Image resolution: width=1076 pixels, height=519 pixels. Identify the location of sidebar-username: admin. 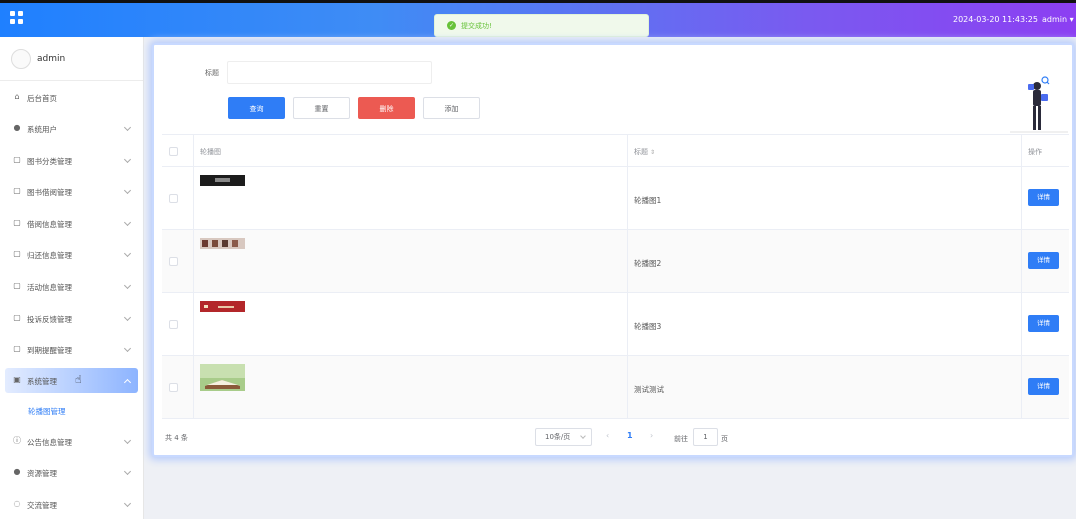
(51, 59).